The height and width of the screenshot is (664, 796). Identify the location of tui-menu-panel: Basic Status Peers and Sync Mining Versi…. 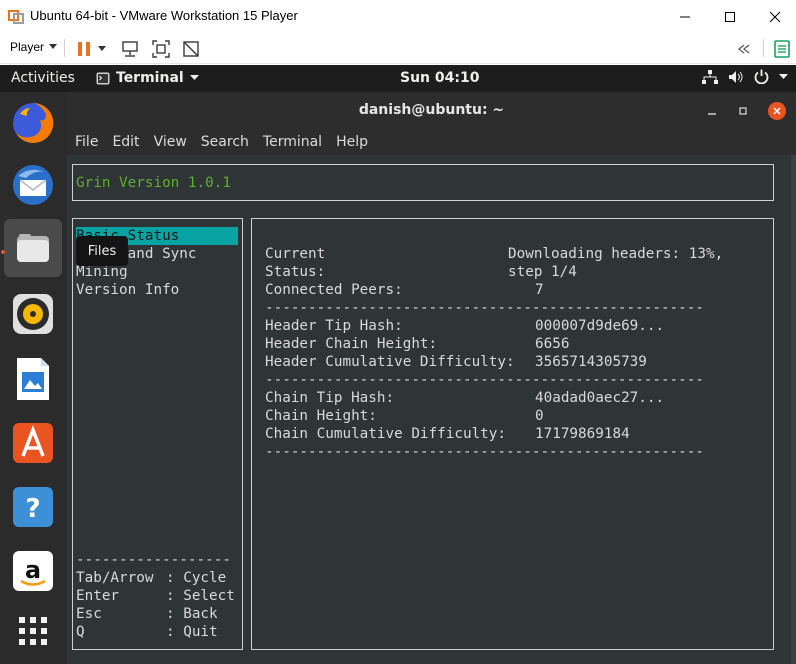
(157, 434).